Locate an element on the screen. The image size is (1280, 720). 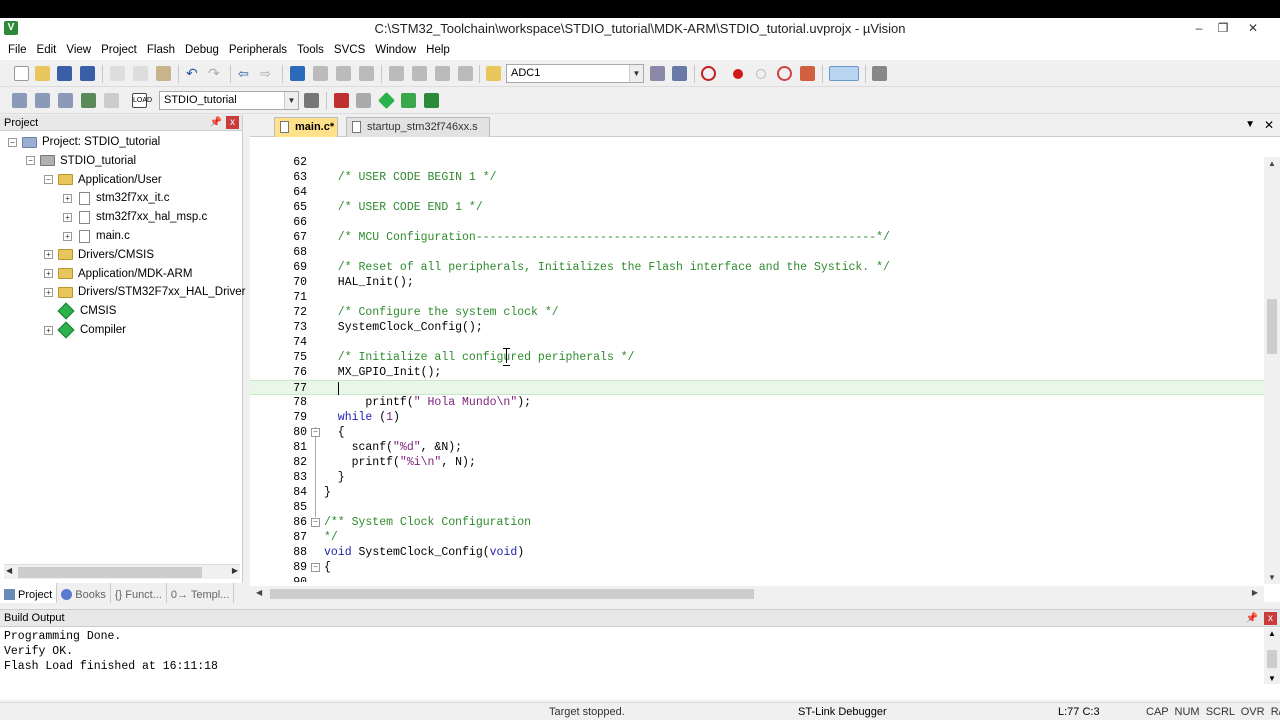
code-line: 90 is located at coordinates (757, 578).